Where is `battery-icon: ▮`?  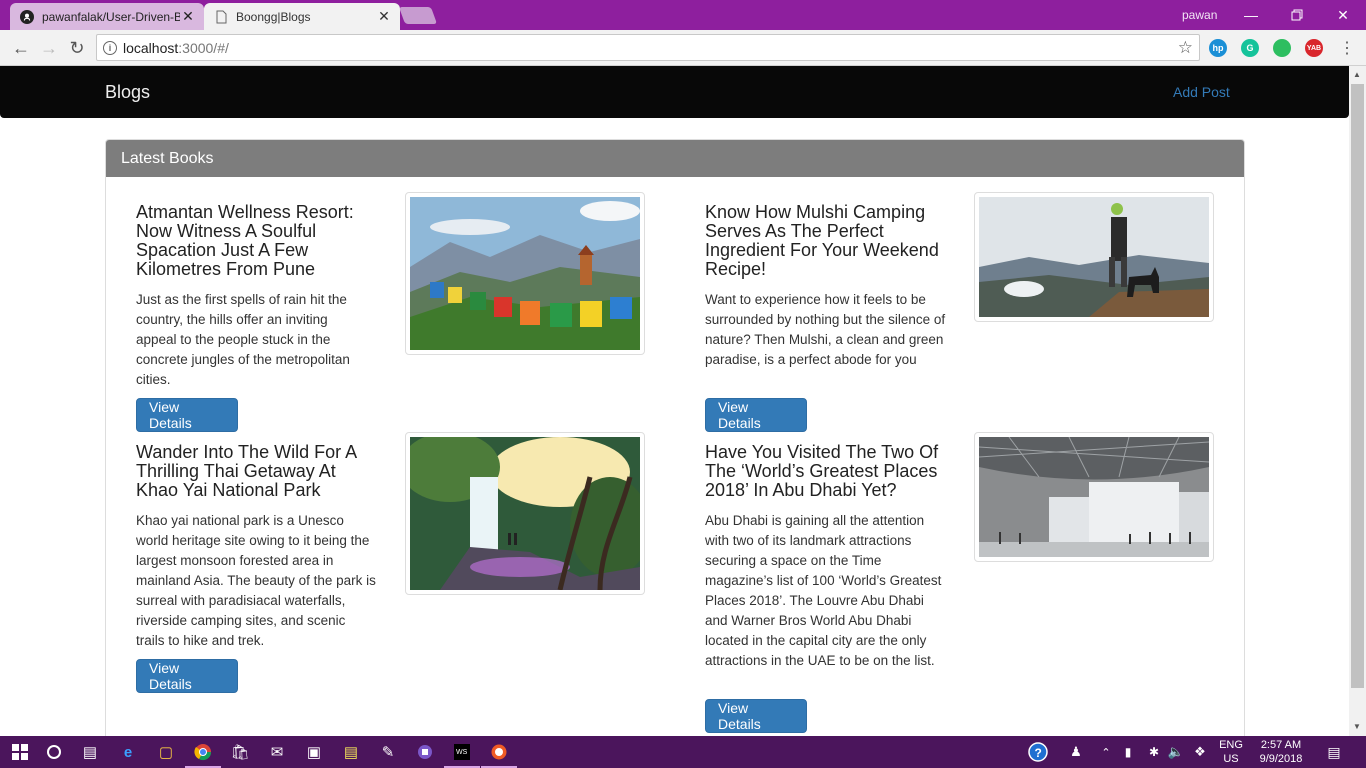
battery-icon: ▮ is located at coordinates (1128, 752).